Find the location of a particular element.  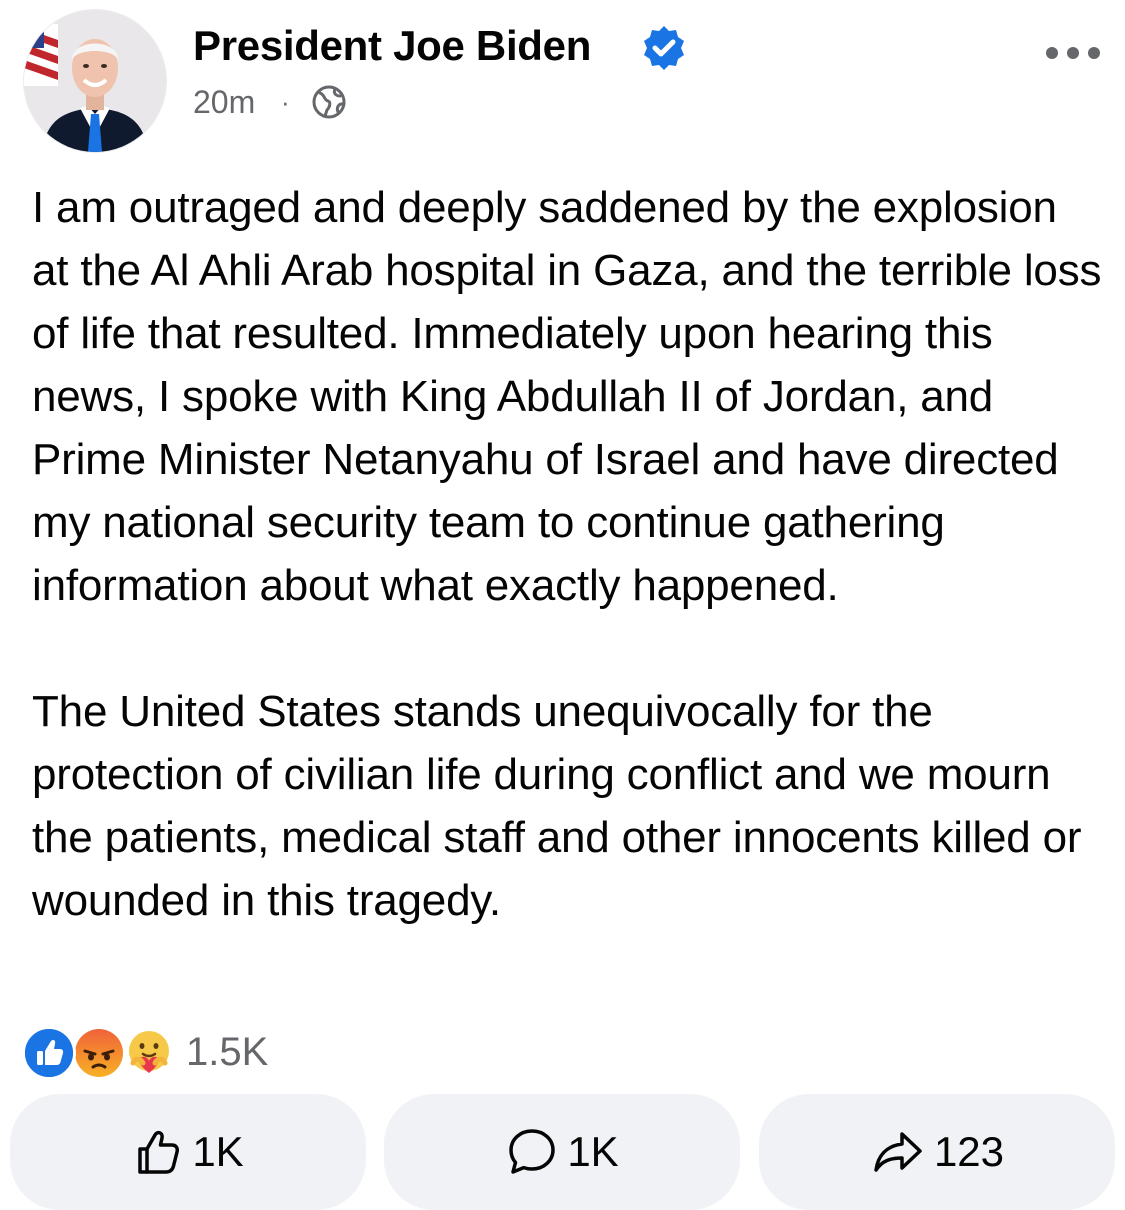

comment-button: 1K is located at coordinates (562, 1152).